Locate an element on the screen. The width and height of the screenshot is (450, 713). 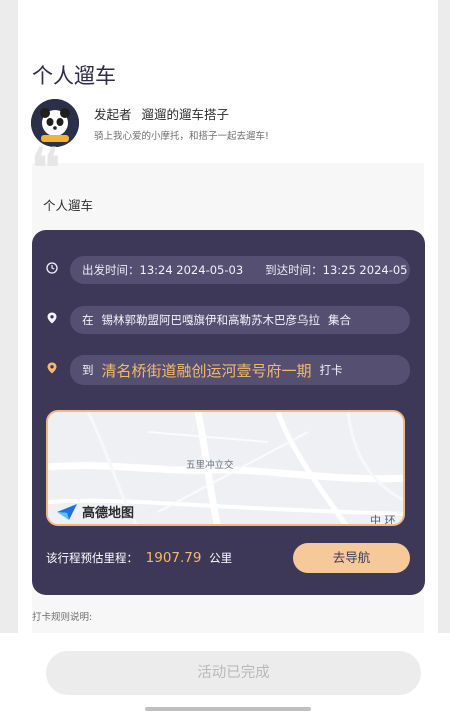
content-title: 个人遛车 is located at coordinates (68, 205).